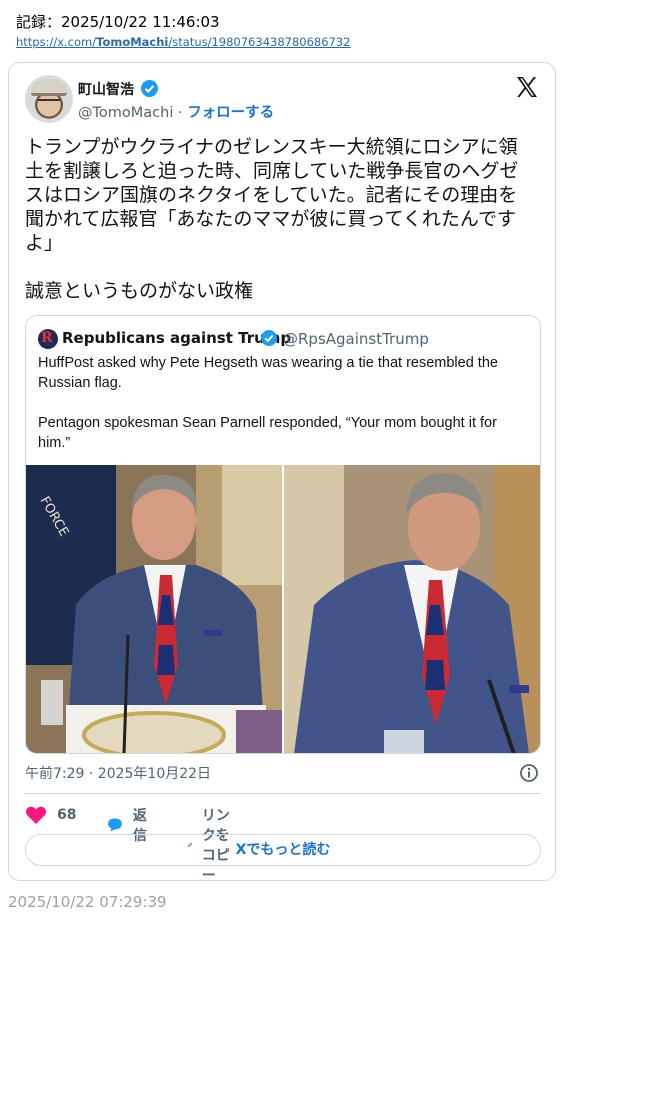  I want to click on author-name: 町山智浩, so click(106, 89).